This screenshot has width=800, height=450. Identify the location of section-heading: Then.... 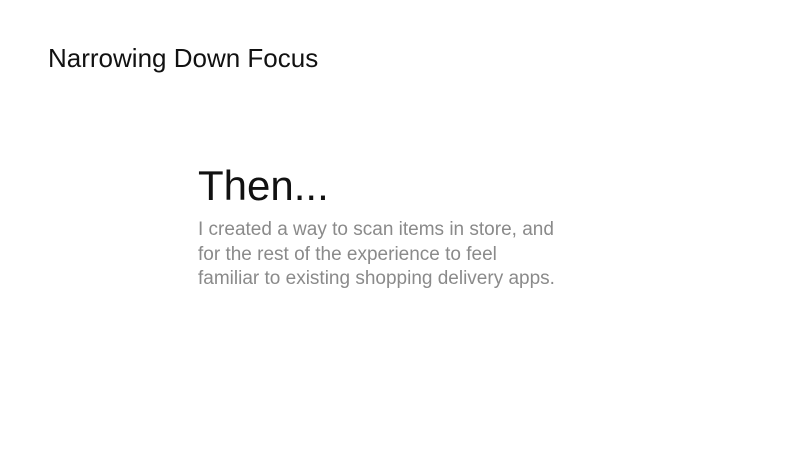
(263, 185).